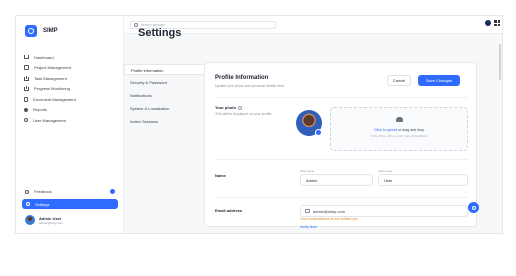 The height and width of the screenshot is (276, 516). I want to click on sidebar-item-document-management: Document Management, so click(50, 99).